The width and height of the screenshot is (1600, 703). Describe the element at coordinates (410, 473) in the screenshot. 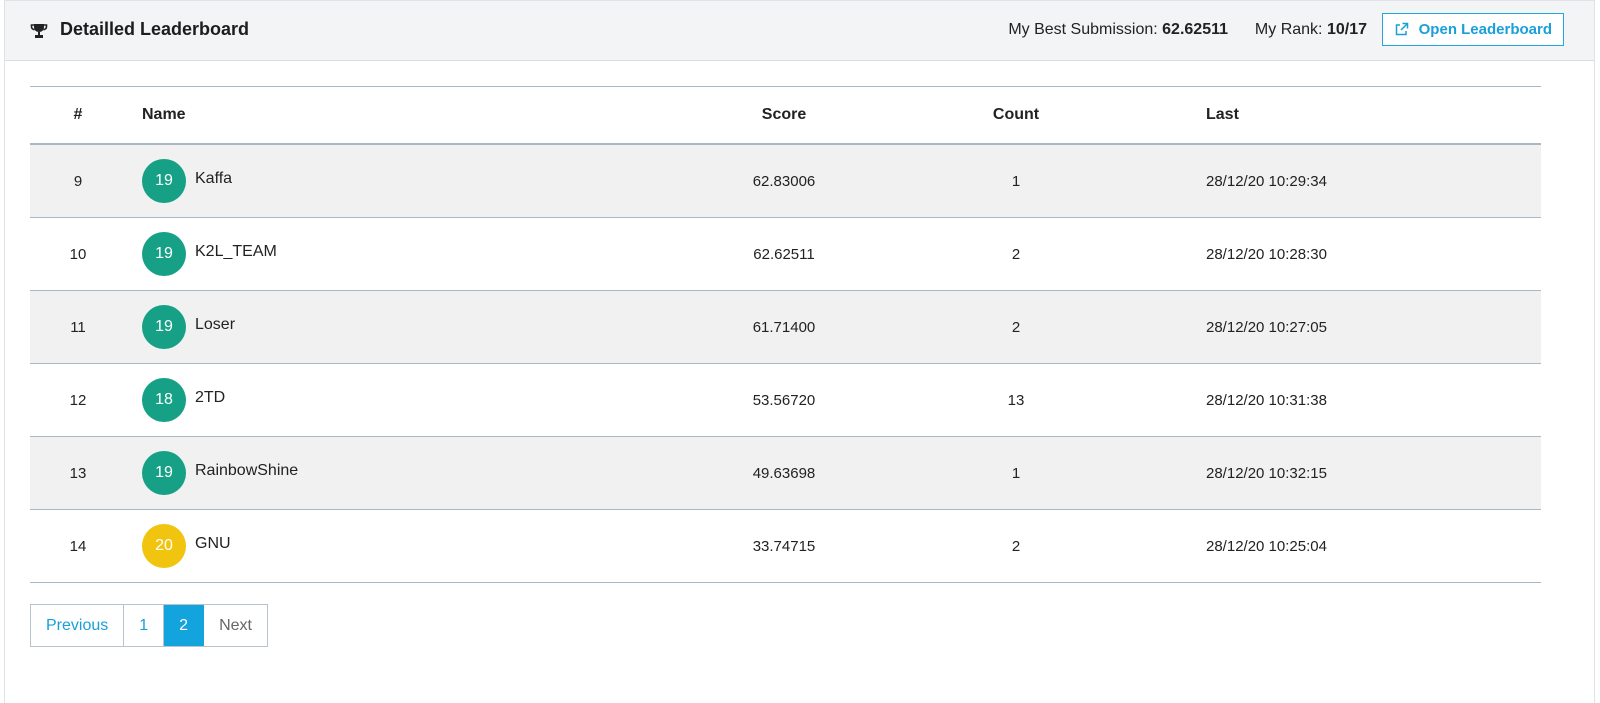

I see `name-cell: 19 RainbowShine` at that location.